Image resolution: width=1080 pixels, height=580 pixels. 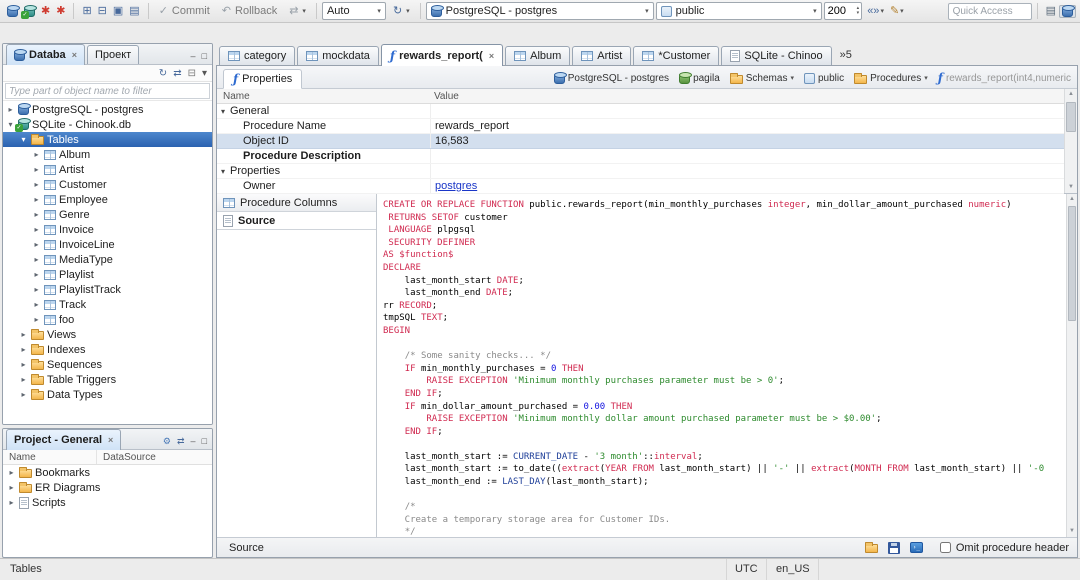 What do you see at coordinates (60, 11) in the screenshot?
I see `recent-sql-editor-icon: ✱` at bounding box center [60, 11].